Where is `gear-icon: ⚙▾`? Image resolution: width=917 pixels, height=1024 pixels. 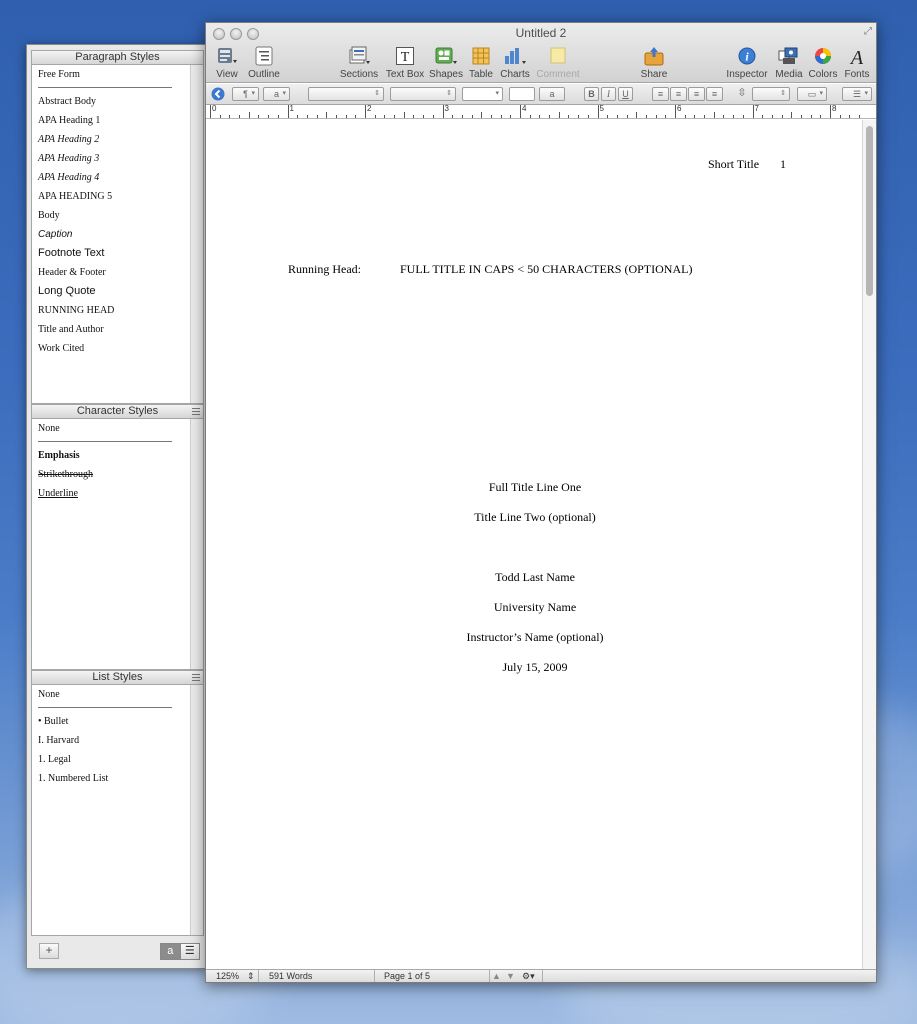 gear-icon: ⚙▾ is located at coordinates (528, 976).